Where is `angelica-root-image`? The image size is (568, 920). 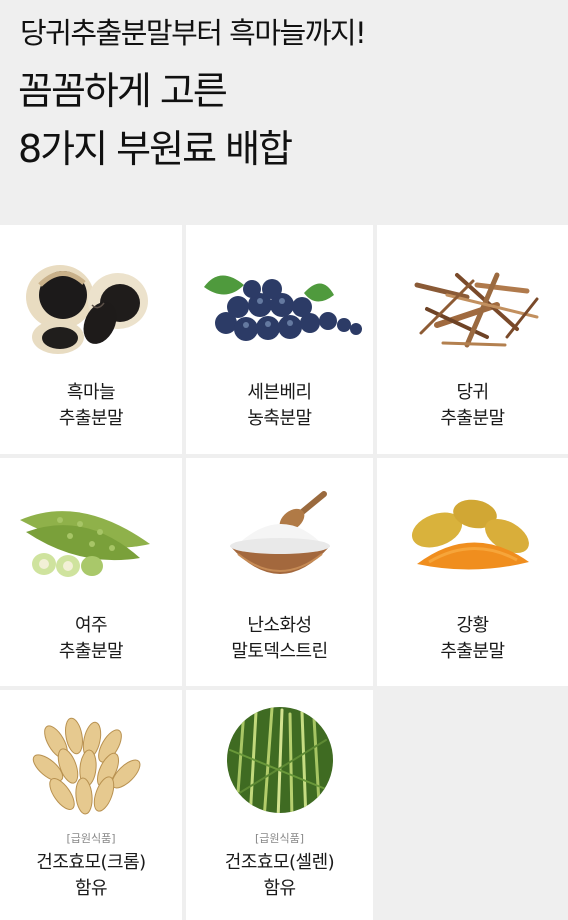
angelica-root-image is located at coordinates (476, 310).